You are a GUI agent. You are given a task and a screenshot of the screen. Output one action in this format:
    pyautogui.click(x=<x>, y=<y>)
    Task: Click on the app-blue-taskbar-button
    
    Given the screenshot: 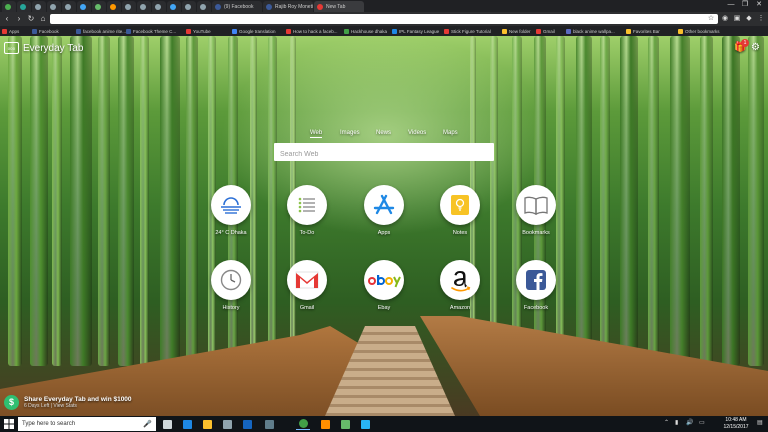 What is the action you would take?
    pyautogui.click(x=365, y=424)
    